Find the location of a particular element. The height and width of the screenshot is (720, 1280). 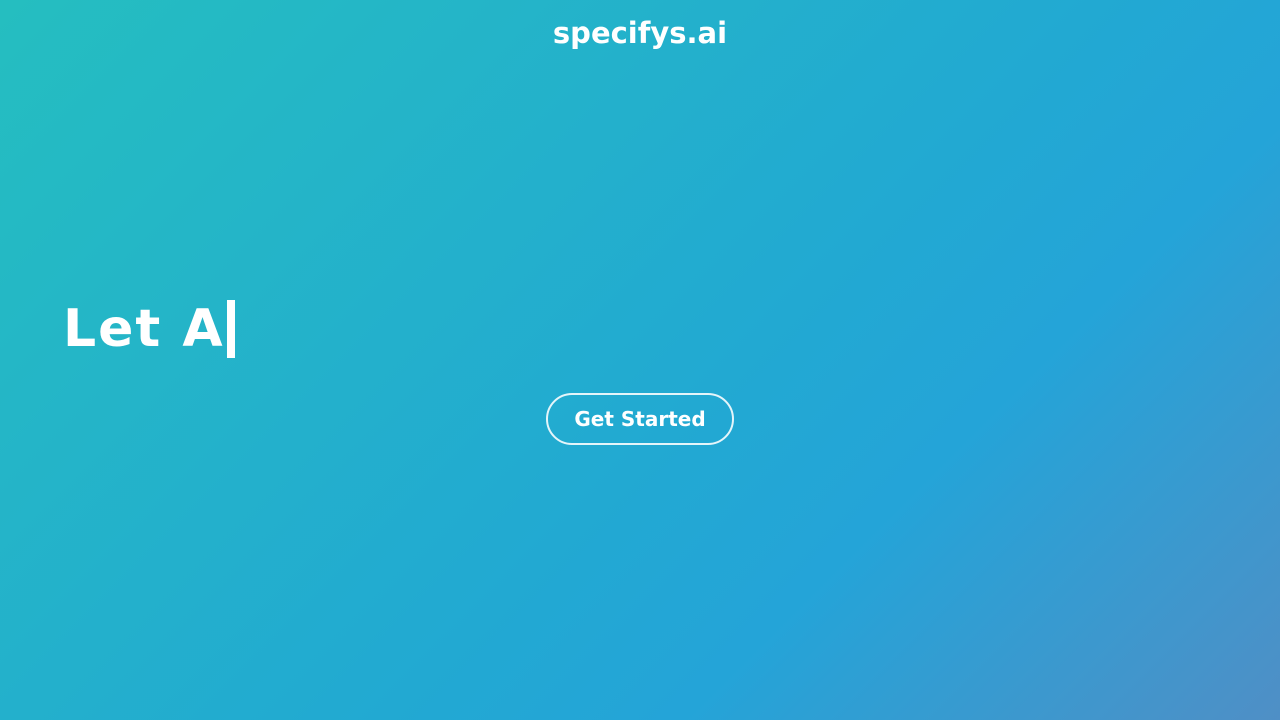

brand-logo: specifys.ai is located at coordinates (640, 33).